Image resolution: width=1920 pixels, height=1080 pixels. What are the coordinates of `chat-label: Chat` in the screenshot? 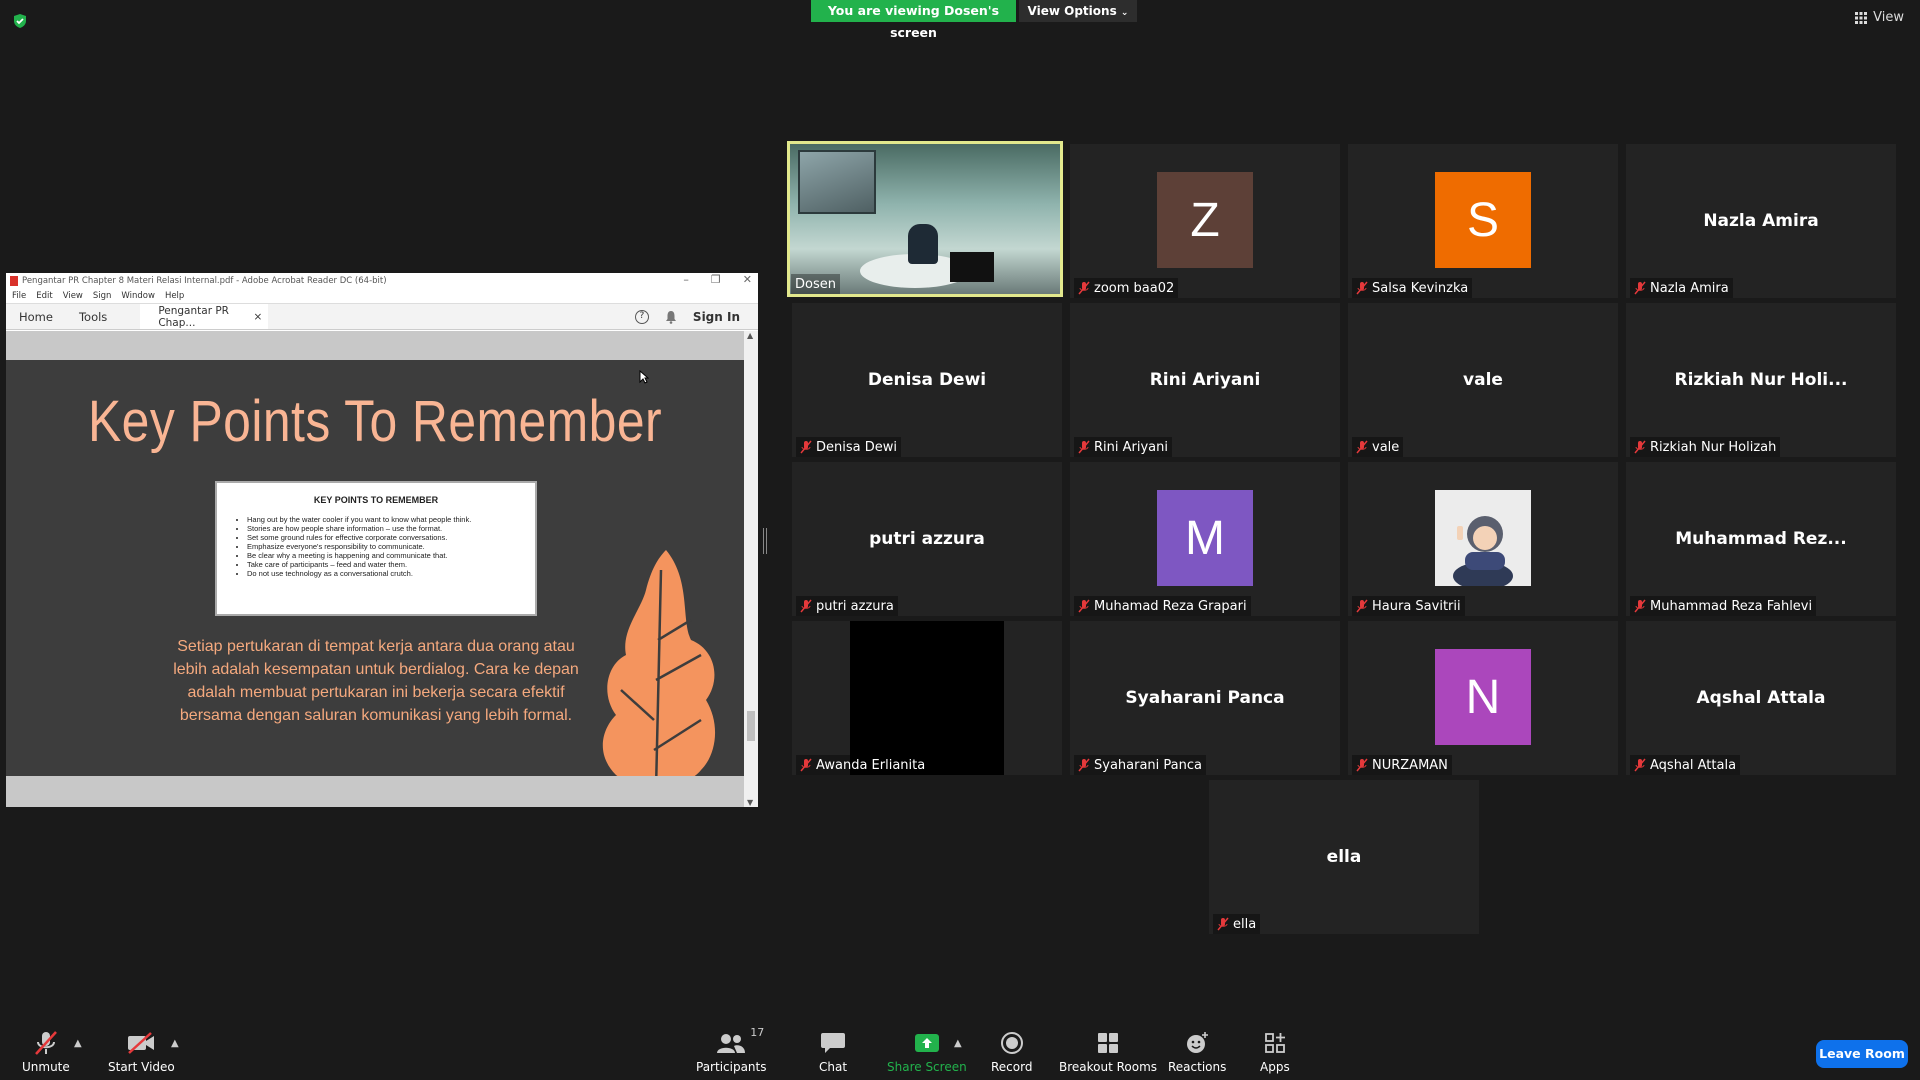 It's located at (833, 1067).